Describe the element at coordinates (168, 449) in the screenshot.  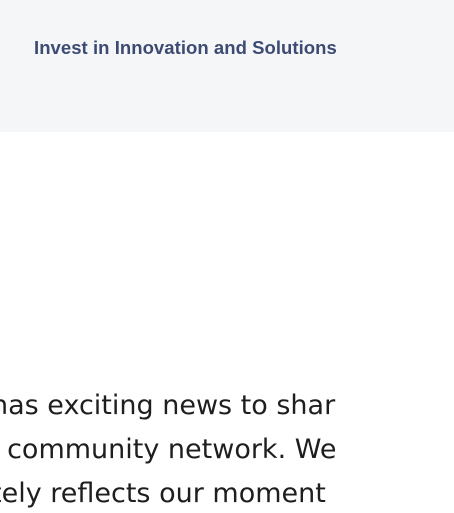
I see `article-line-2: l community network. We` at that location.